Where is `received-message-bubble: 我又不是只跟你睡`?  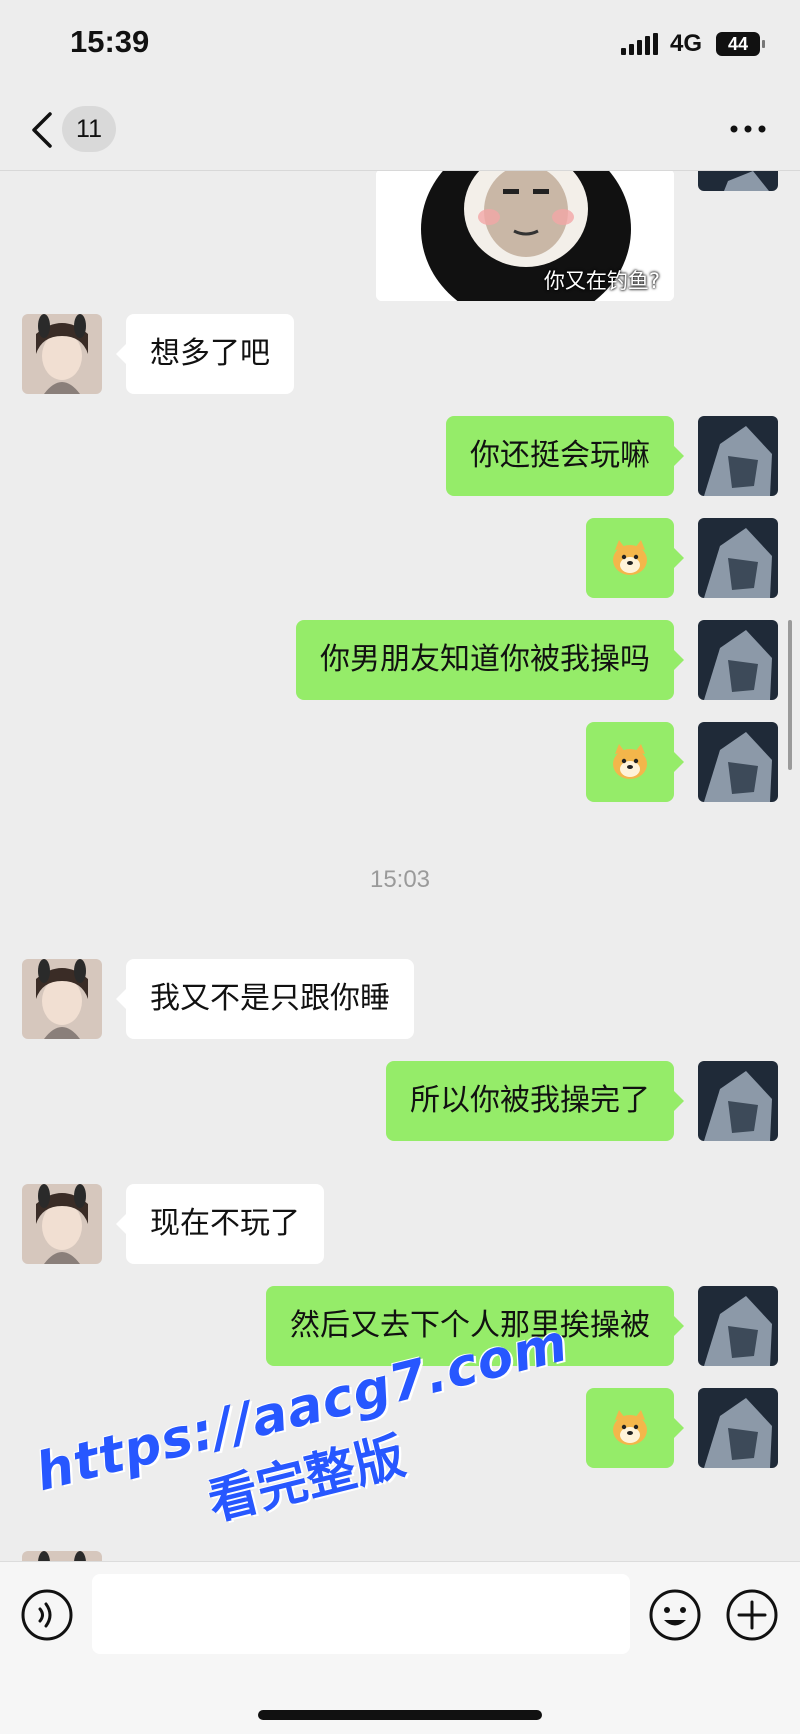
received-message-bubble: 我又不是只跟你睡 is located at coordinates (265, 999).